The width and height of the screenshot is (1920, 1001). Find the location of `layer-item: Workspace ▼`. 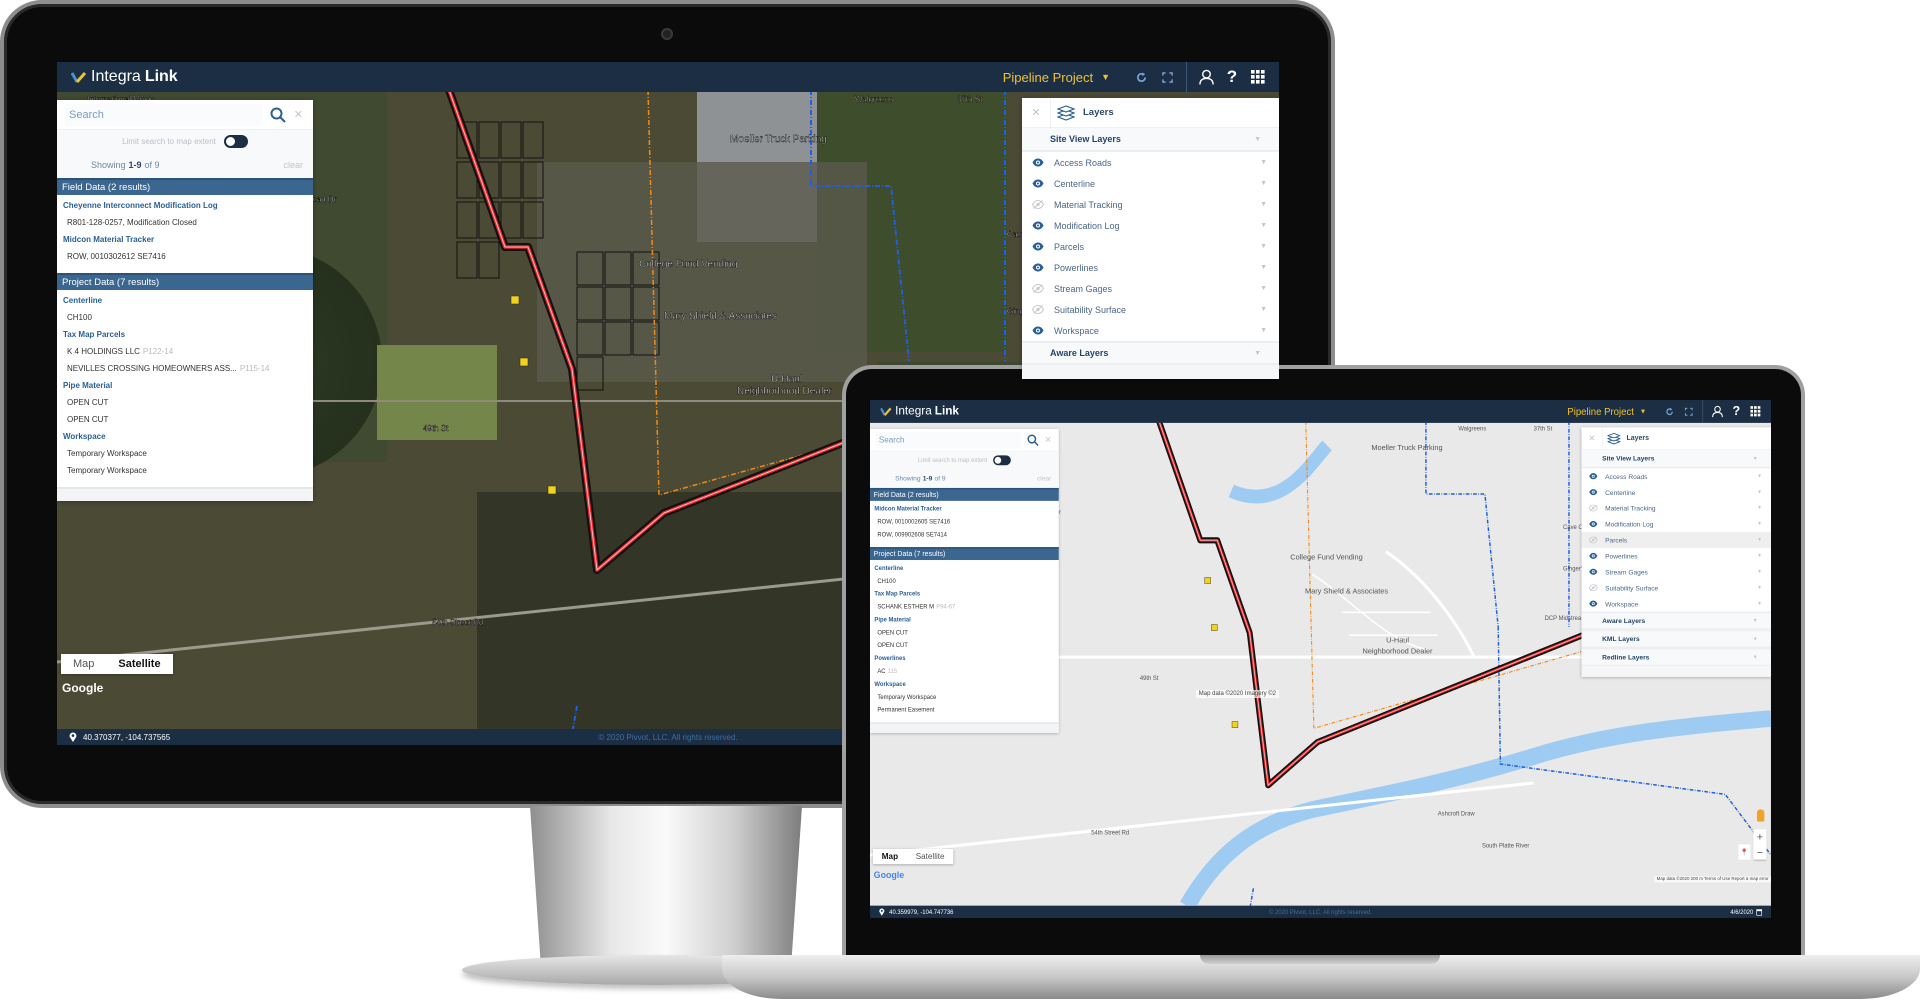

layer-item: Workspace ▼ is located at coordinates (1150, 330).